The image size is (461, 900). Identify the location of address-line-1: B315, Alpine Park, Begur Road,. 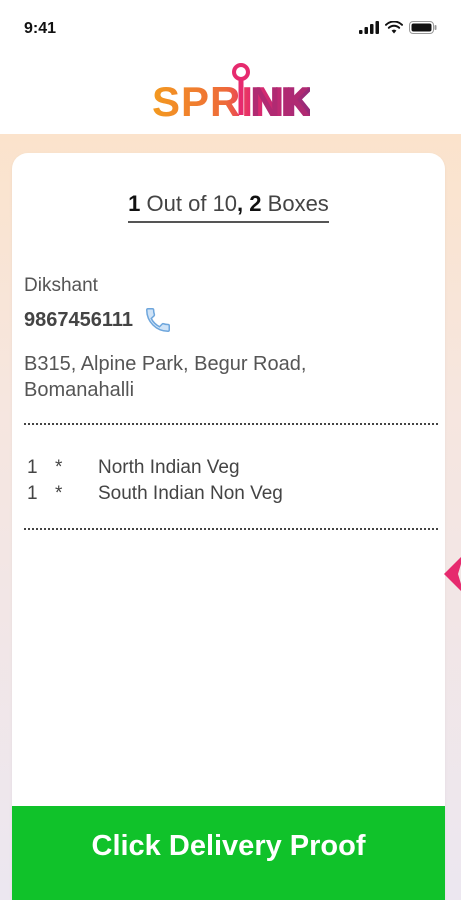
(165, 364).